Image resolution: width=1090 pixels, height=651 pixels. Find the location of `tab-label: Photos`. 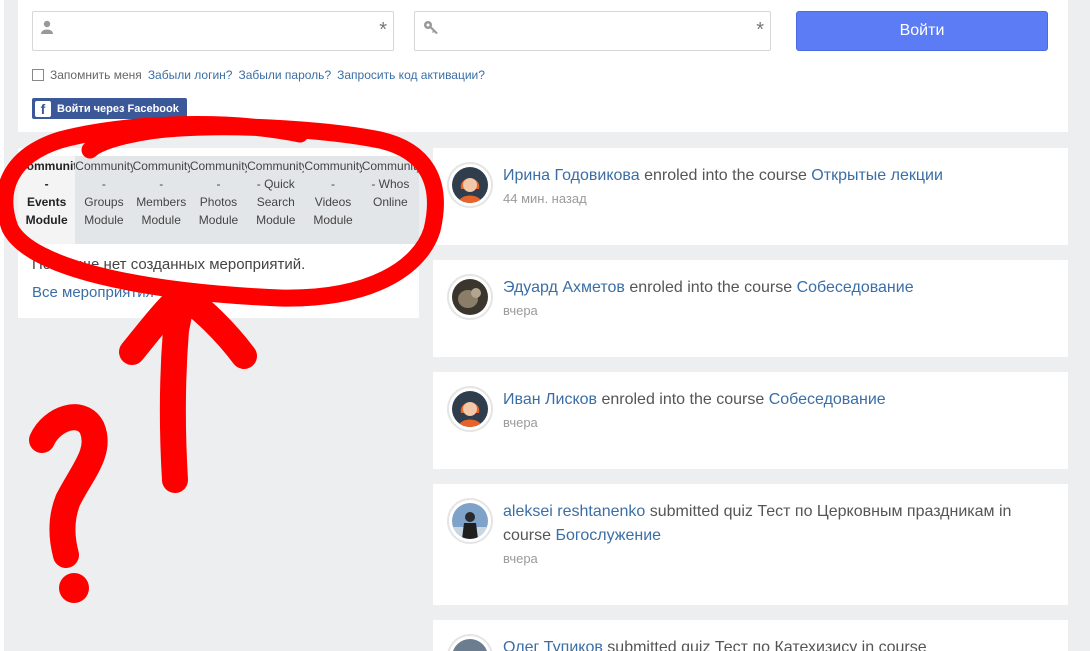

tab-label: Photos is located at coordinates (218, 202).